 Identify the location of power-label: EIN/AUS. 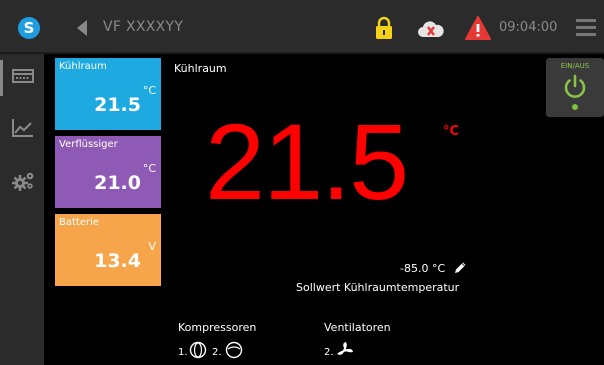
(575, 66).